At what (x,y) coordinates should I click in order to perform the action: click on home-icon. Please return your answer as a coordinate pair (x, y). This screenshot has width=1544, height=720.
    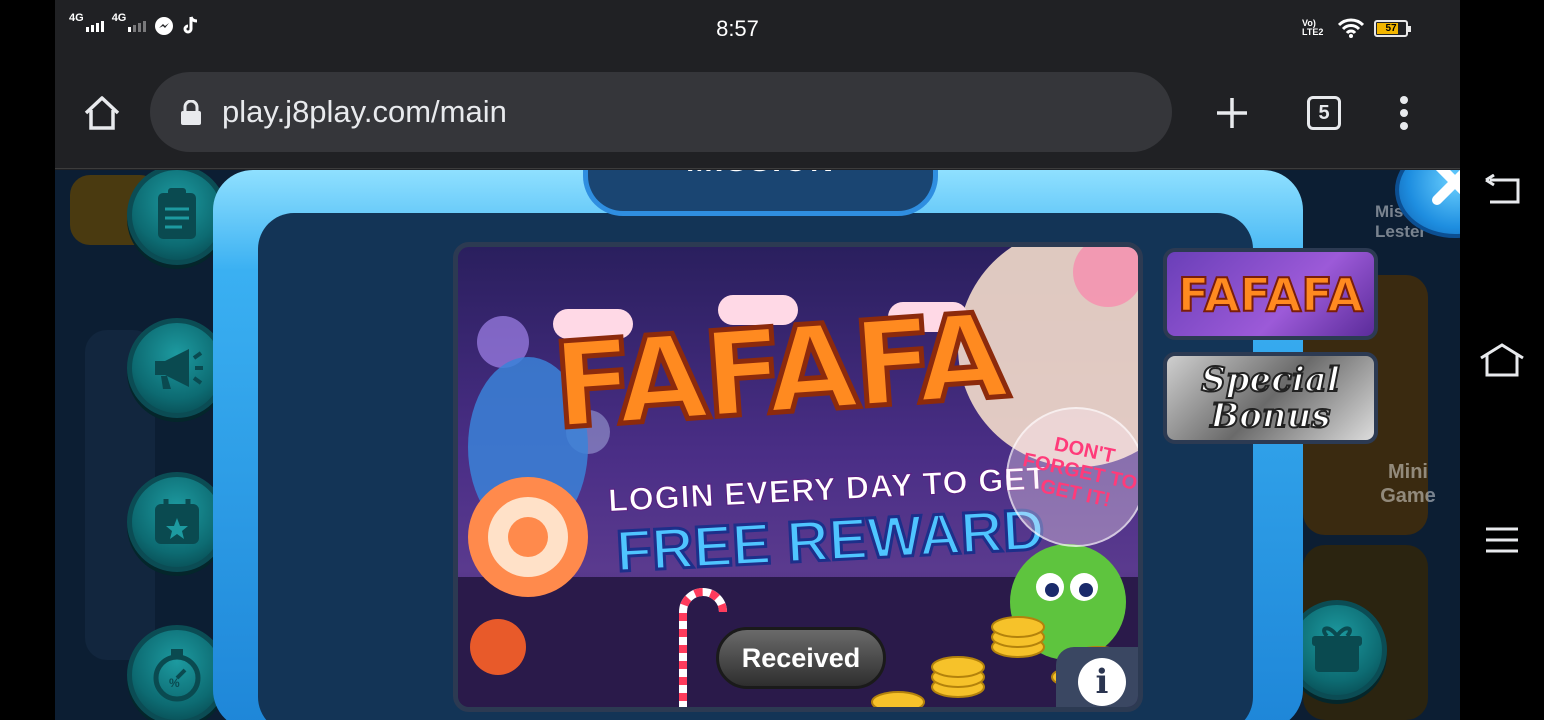
    Looking at the image, I should click on (102, 113).